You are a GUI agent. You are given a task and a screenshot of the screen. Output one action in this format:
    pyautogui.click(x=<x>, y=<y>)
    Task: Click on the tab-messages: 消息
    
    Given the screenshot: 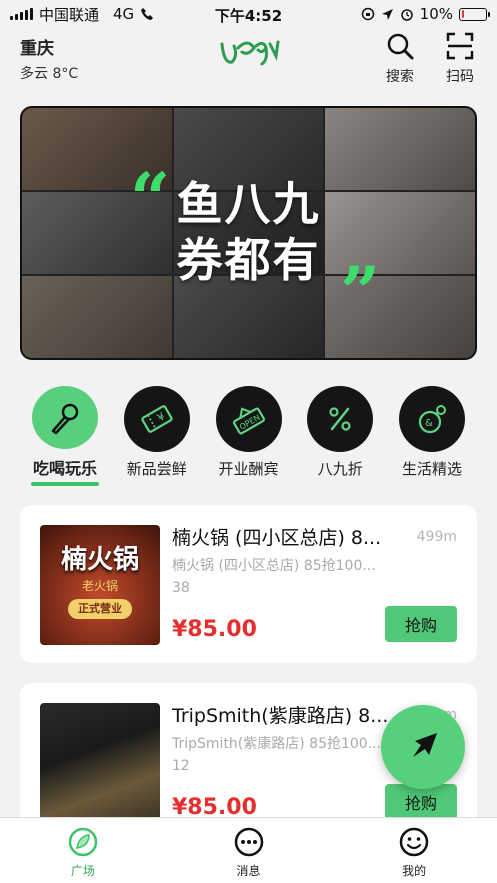 What is the action you would take?
    pyautogui.click(x=249, y=850)
    